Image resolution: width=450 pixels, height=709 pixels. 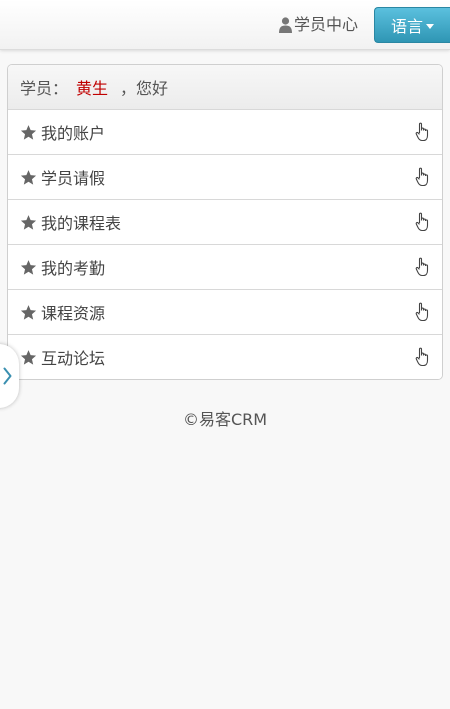 I want to click on student-name: 黄生, so click(x=92, y=88).